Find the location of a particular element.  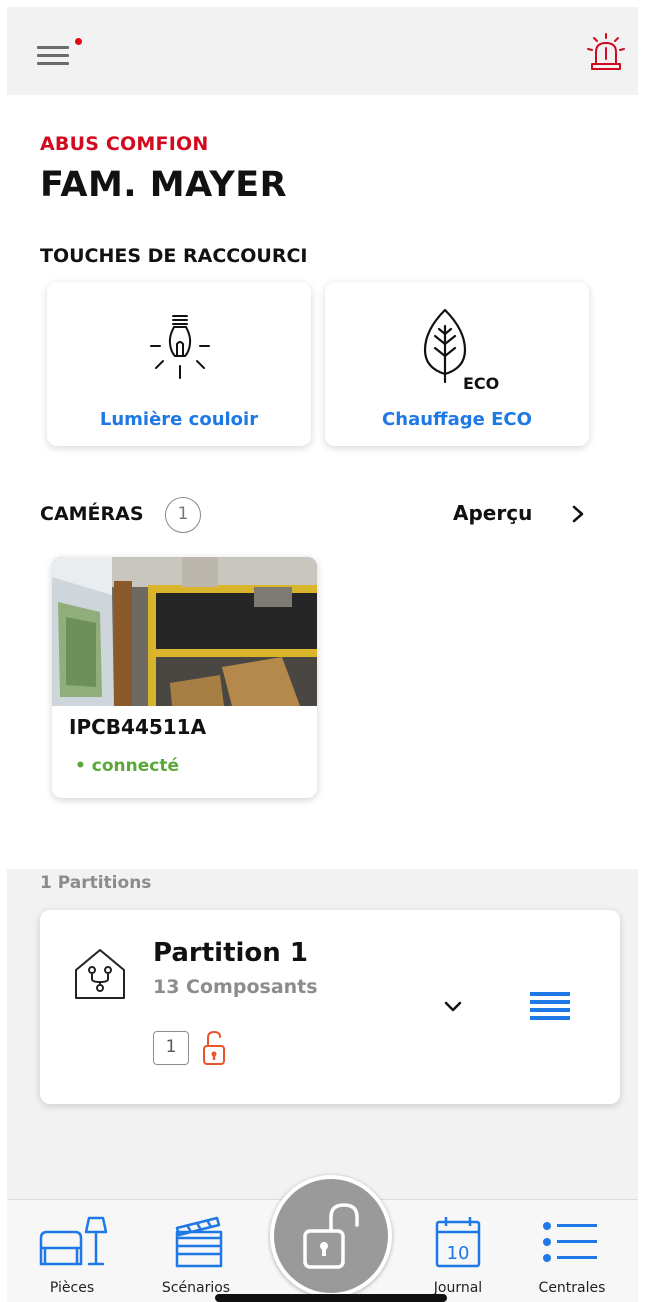

hamburger-menu-icon is located at coordinates (53, 47).